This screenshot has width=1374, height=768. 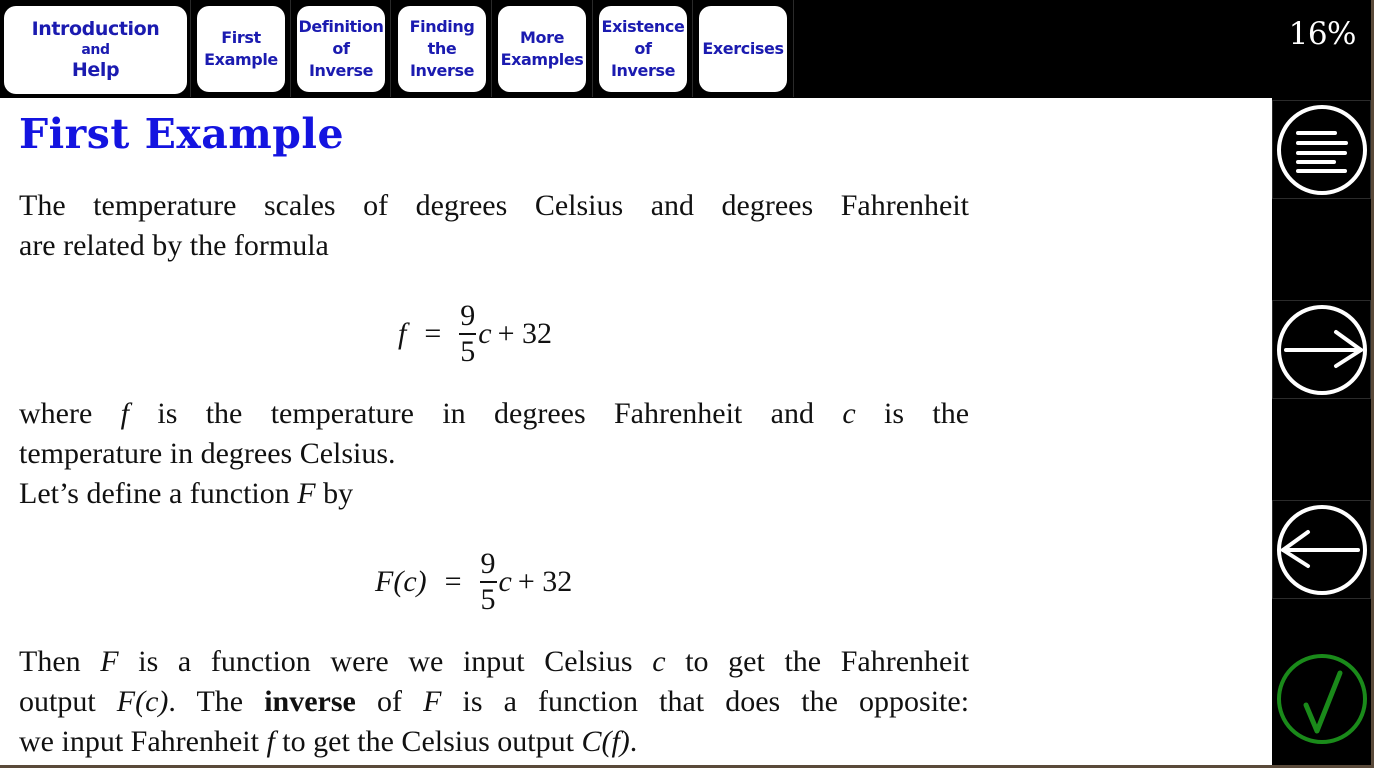 I want to click on tab-cell-existence: Existence of Inverse, so click(x=643, y=48).